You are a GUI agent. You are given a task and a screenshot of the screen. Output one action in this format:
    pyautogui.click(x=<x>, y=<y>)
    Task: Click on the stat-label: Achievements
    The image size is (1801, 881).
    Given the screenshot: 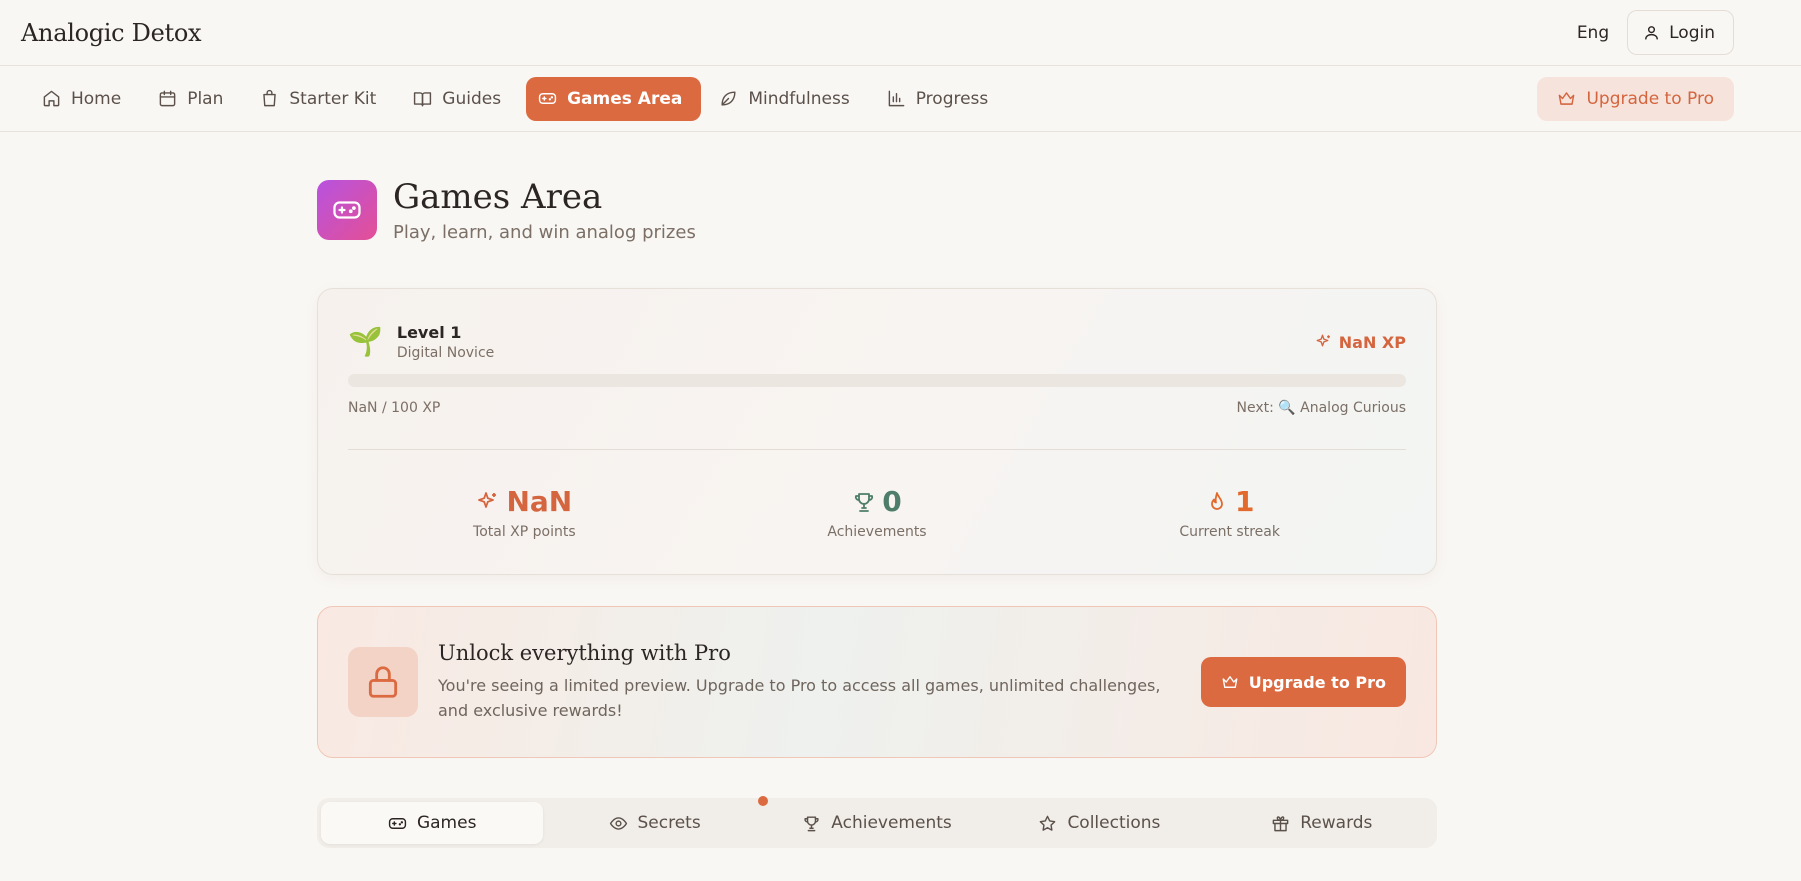 What is the action you would take?
    pyautogui.click(x=877, y=532)
    